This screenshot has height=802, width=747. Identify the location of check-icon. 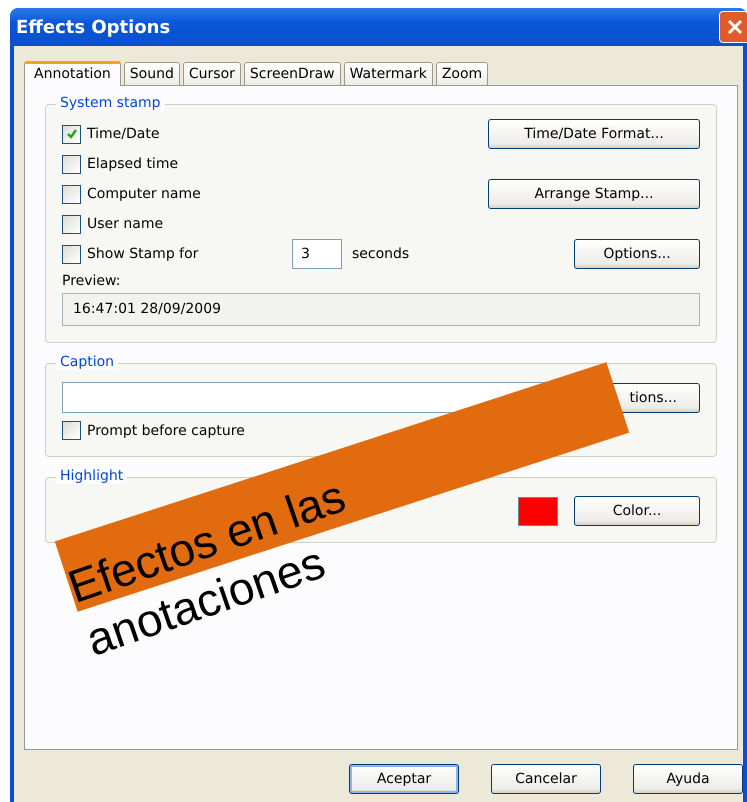
(72, 134).